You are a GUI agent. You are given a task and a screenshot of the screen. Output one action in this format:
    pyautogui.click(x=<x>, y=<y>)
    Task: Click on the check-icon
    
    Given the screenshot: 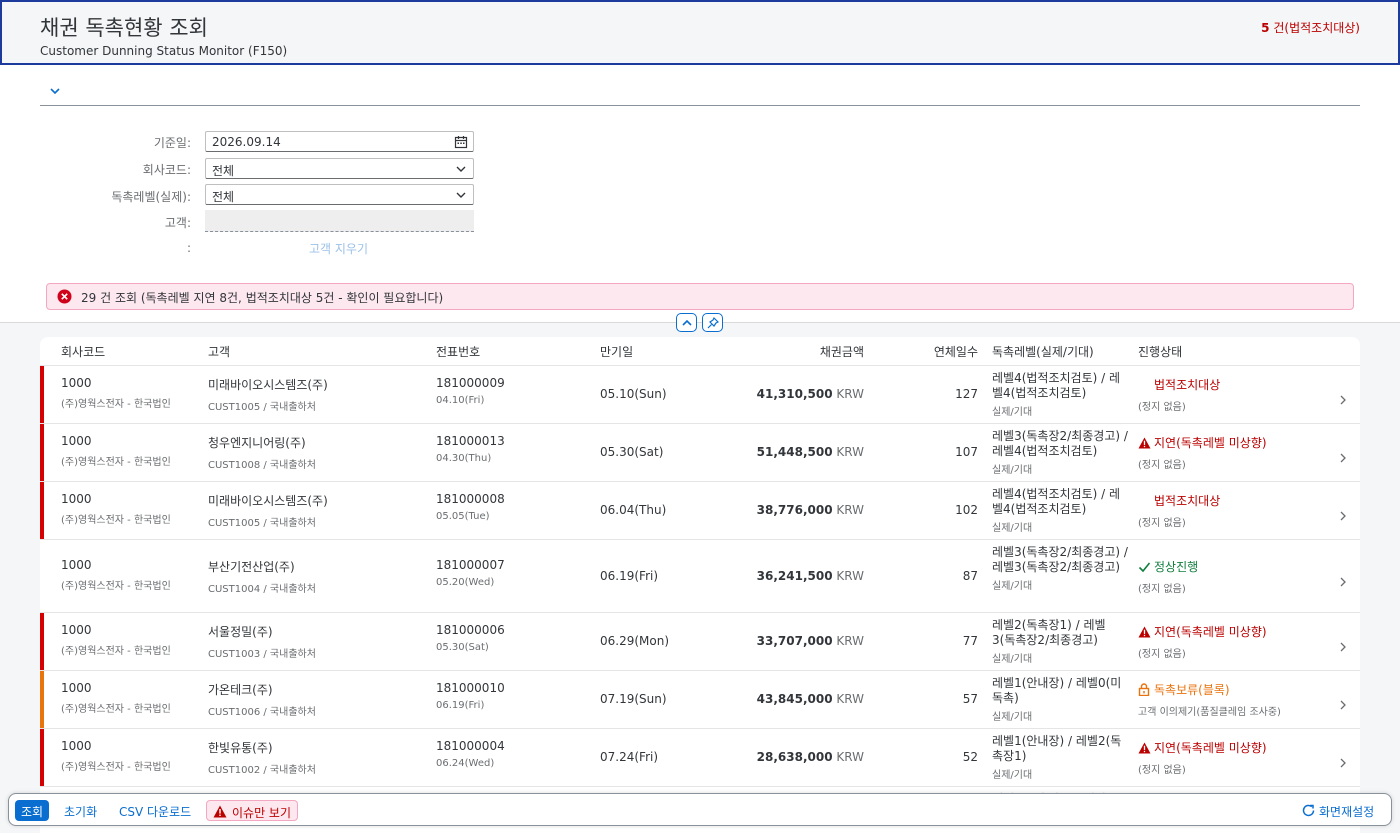 What is the action you would take?
    pyautogui.click(x=1144, y=567)
    